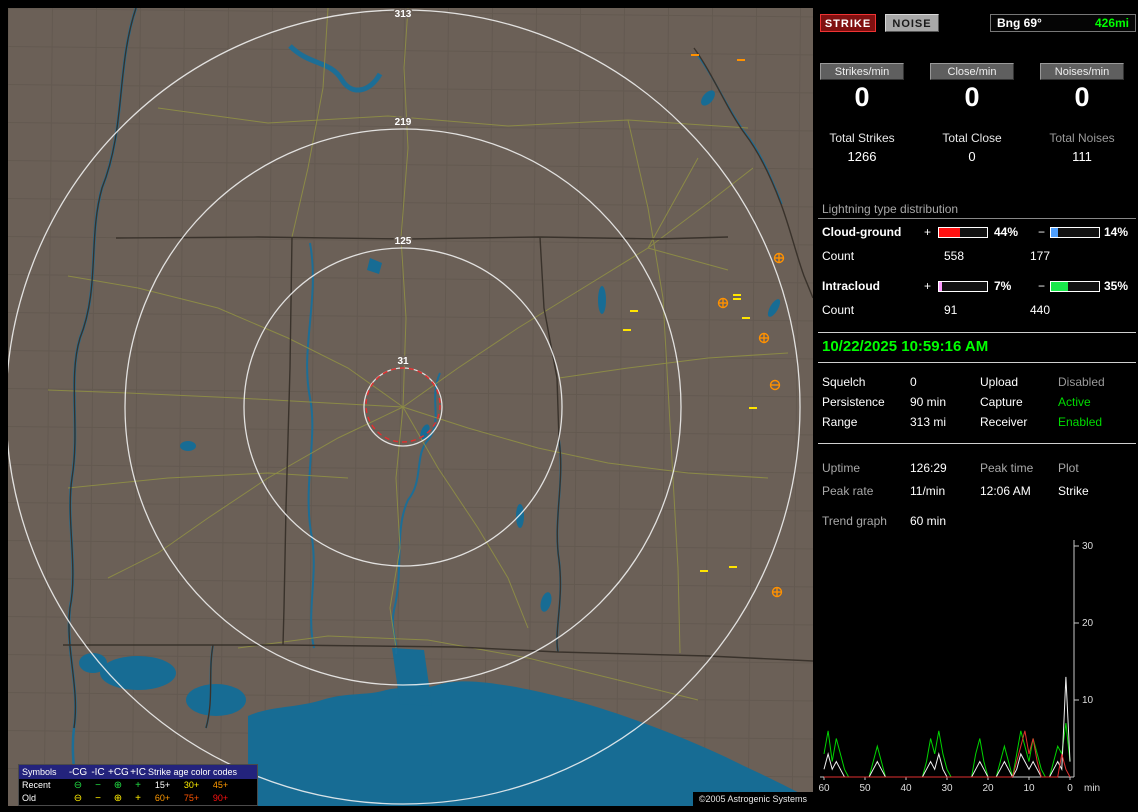 This screenshot has width=1138, height=812. What do you see at coordinates (1116, 286) in the screenshot?
I see `ic-minus-pct: 35%` at bounding box center [1116, 286].